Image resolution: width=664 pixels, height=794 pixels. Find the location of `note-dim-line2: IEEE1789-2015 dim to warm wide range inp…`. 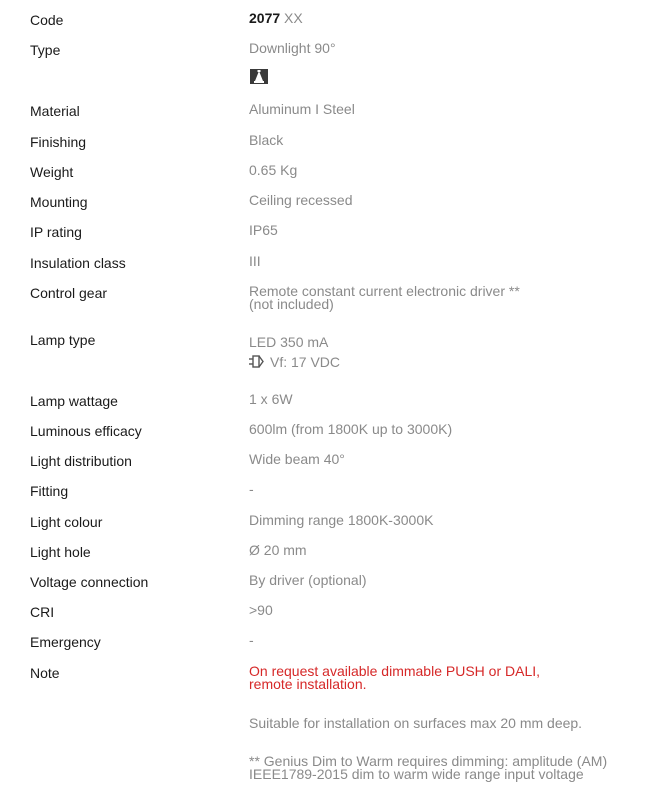

note-dim-line2: IEEE1789-2015 dim to warm wide range inp… is located at coordinates (416, 774).